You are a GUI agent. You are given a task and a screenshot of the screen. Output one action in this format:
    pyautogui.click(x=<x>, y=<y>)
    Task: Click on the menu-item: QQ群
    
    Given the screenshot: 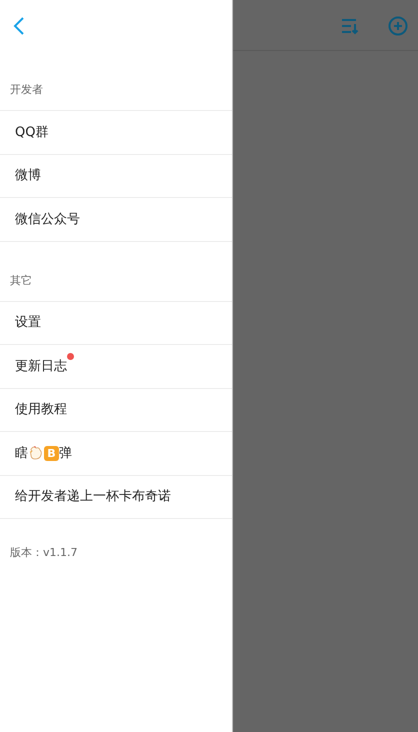 What is the action you would take?
    pyautogui.click(x=116, y=132)
    